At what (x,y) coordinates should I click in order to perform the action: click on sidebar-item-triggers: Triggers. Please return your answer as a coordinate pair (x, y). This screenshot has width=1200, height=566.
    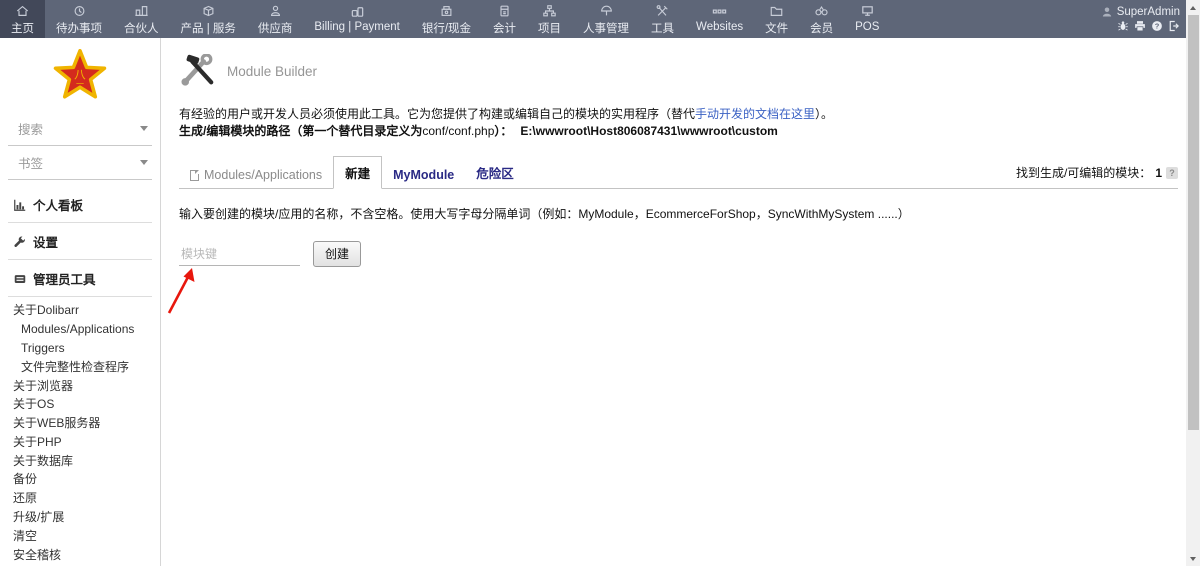
    Looking at the image, I should click on (80, 348).